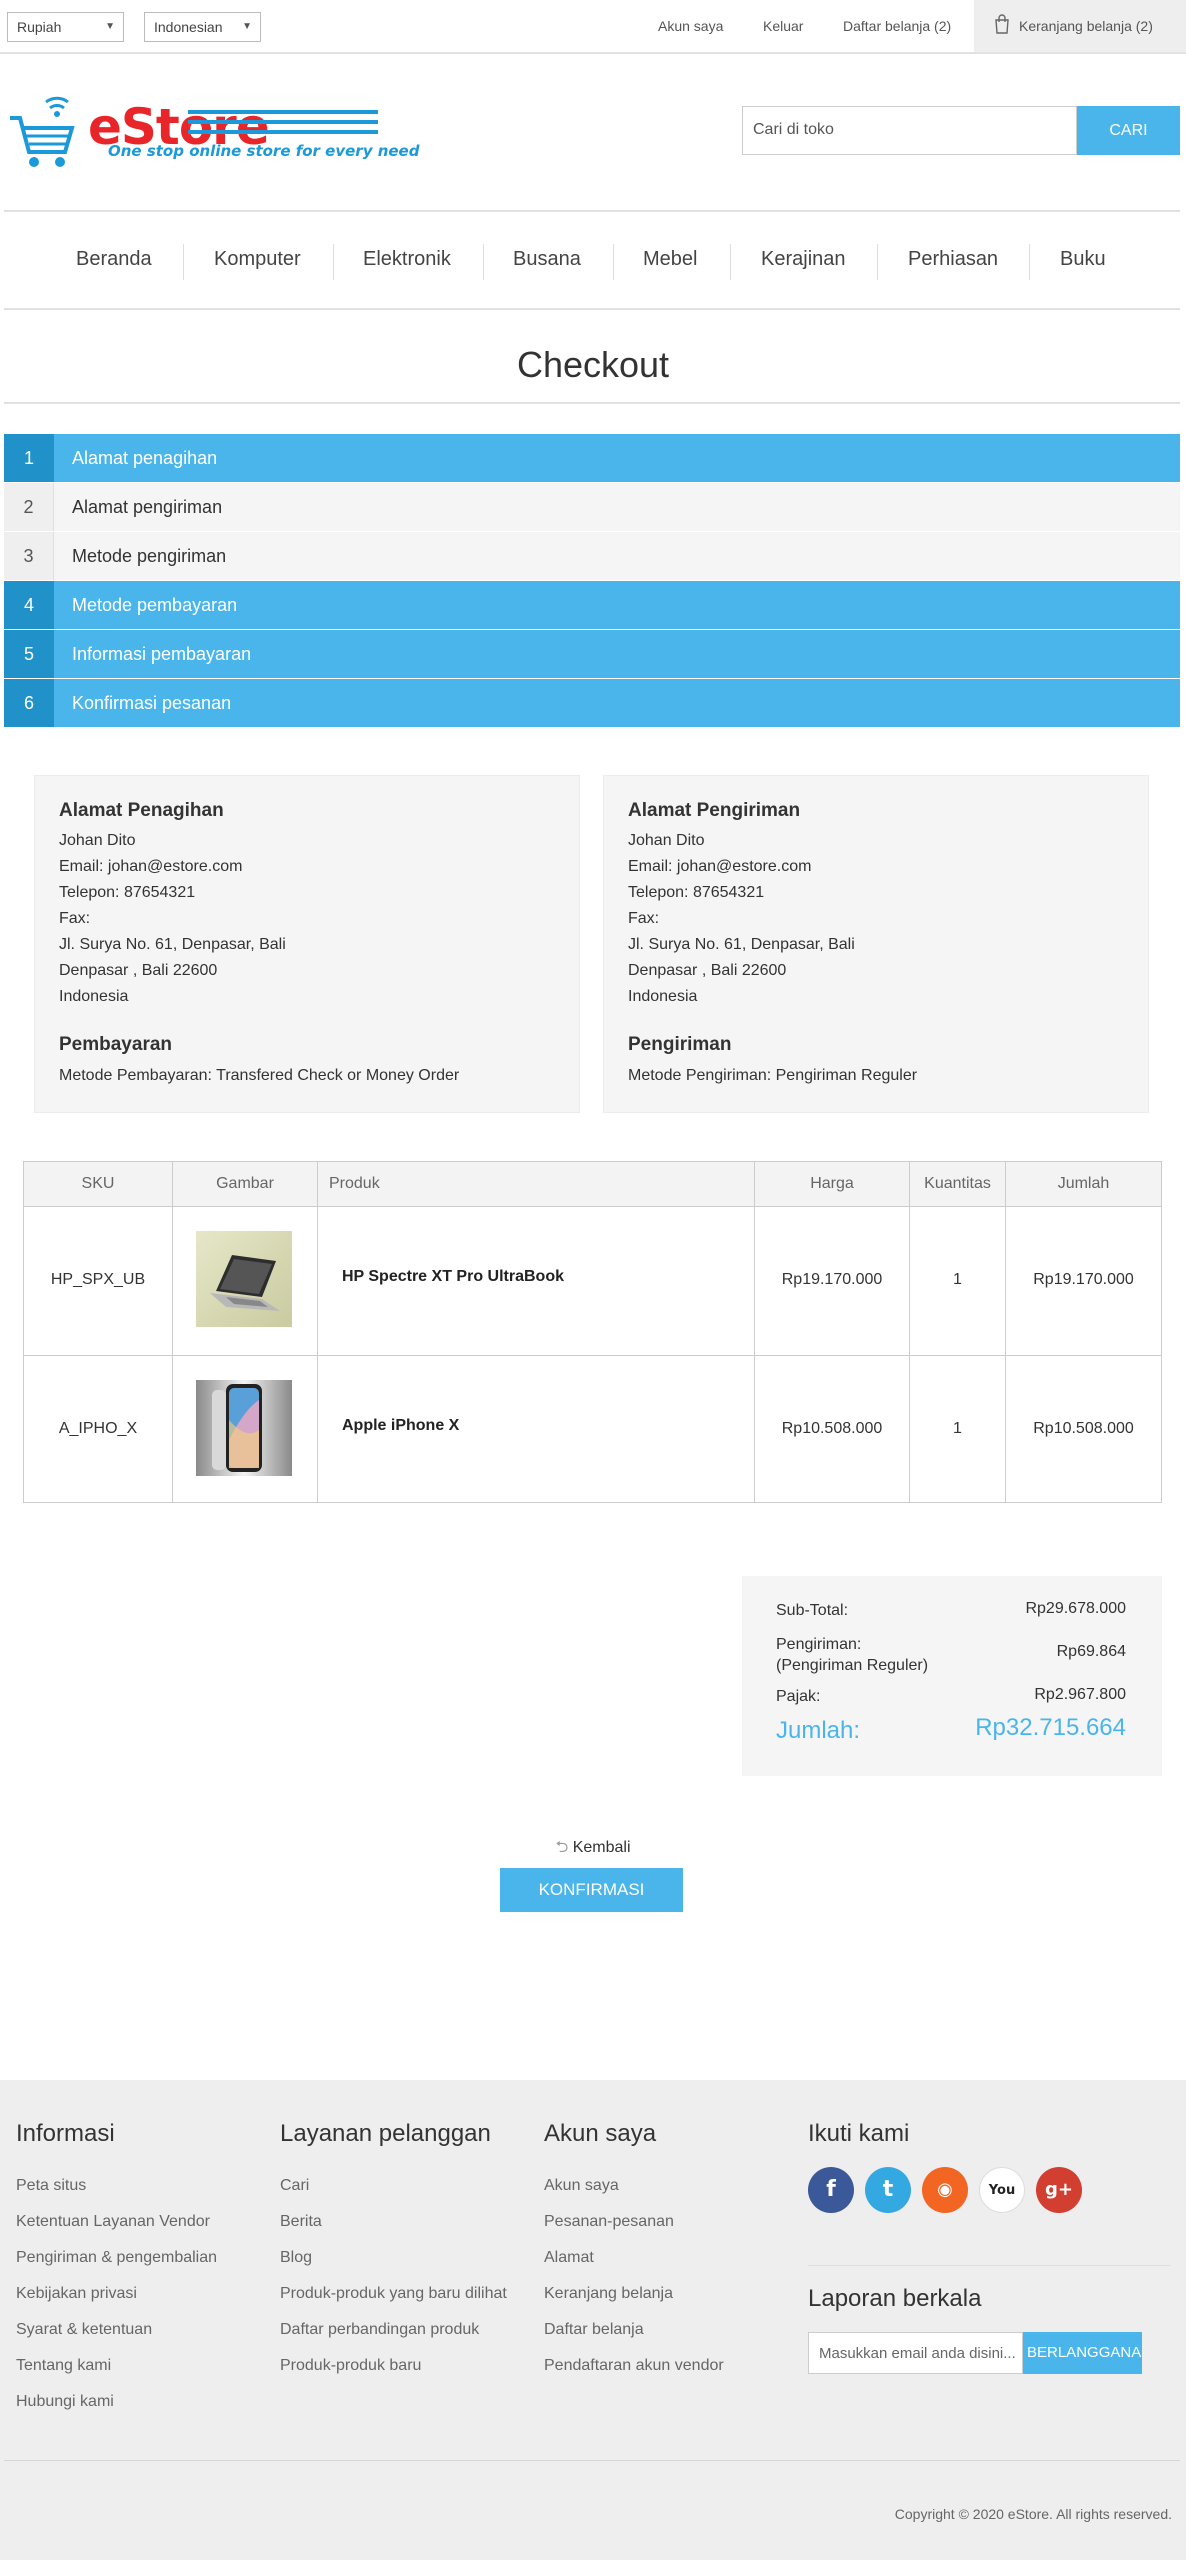 This screenshot has height=2560, width=1186. What do you see at coordinates (832, 1184) in the screenshot?
I see `col-header-price: Harga` at bounding box center [832, 1184].